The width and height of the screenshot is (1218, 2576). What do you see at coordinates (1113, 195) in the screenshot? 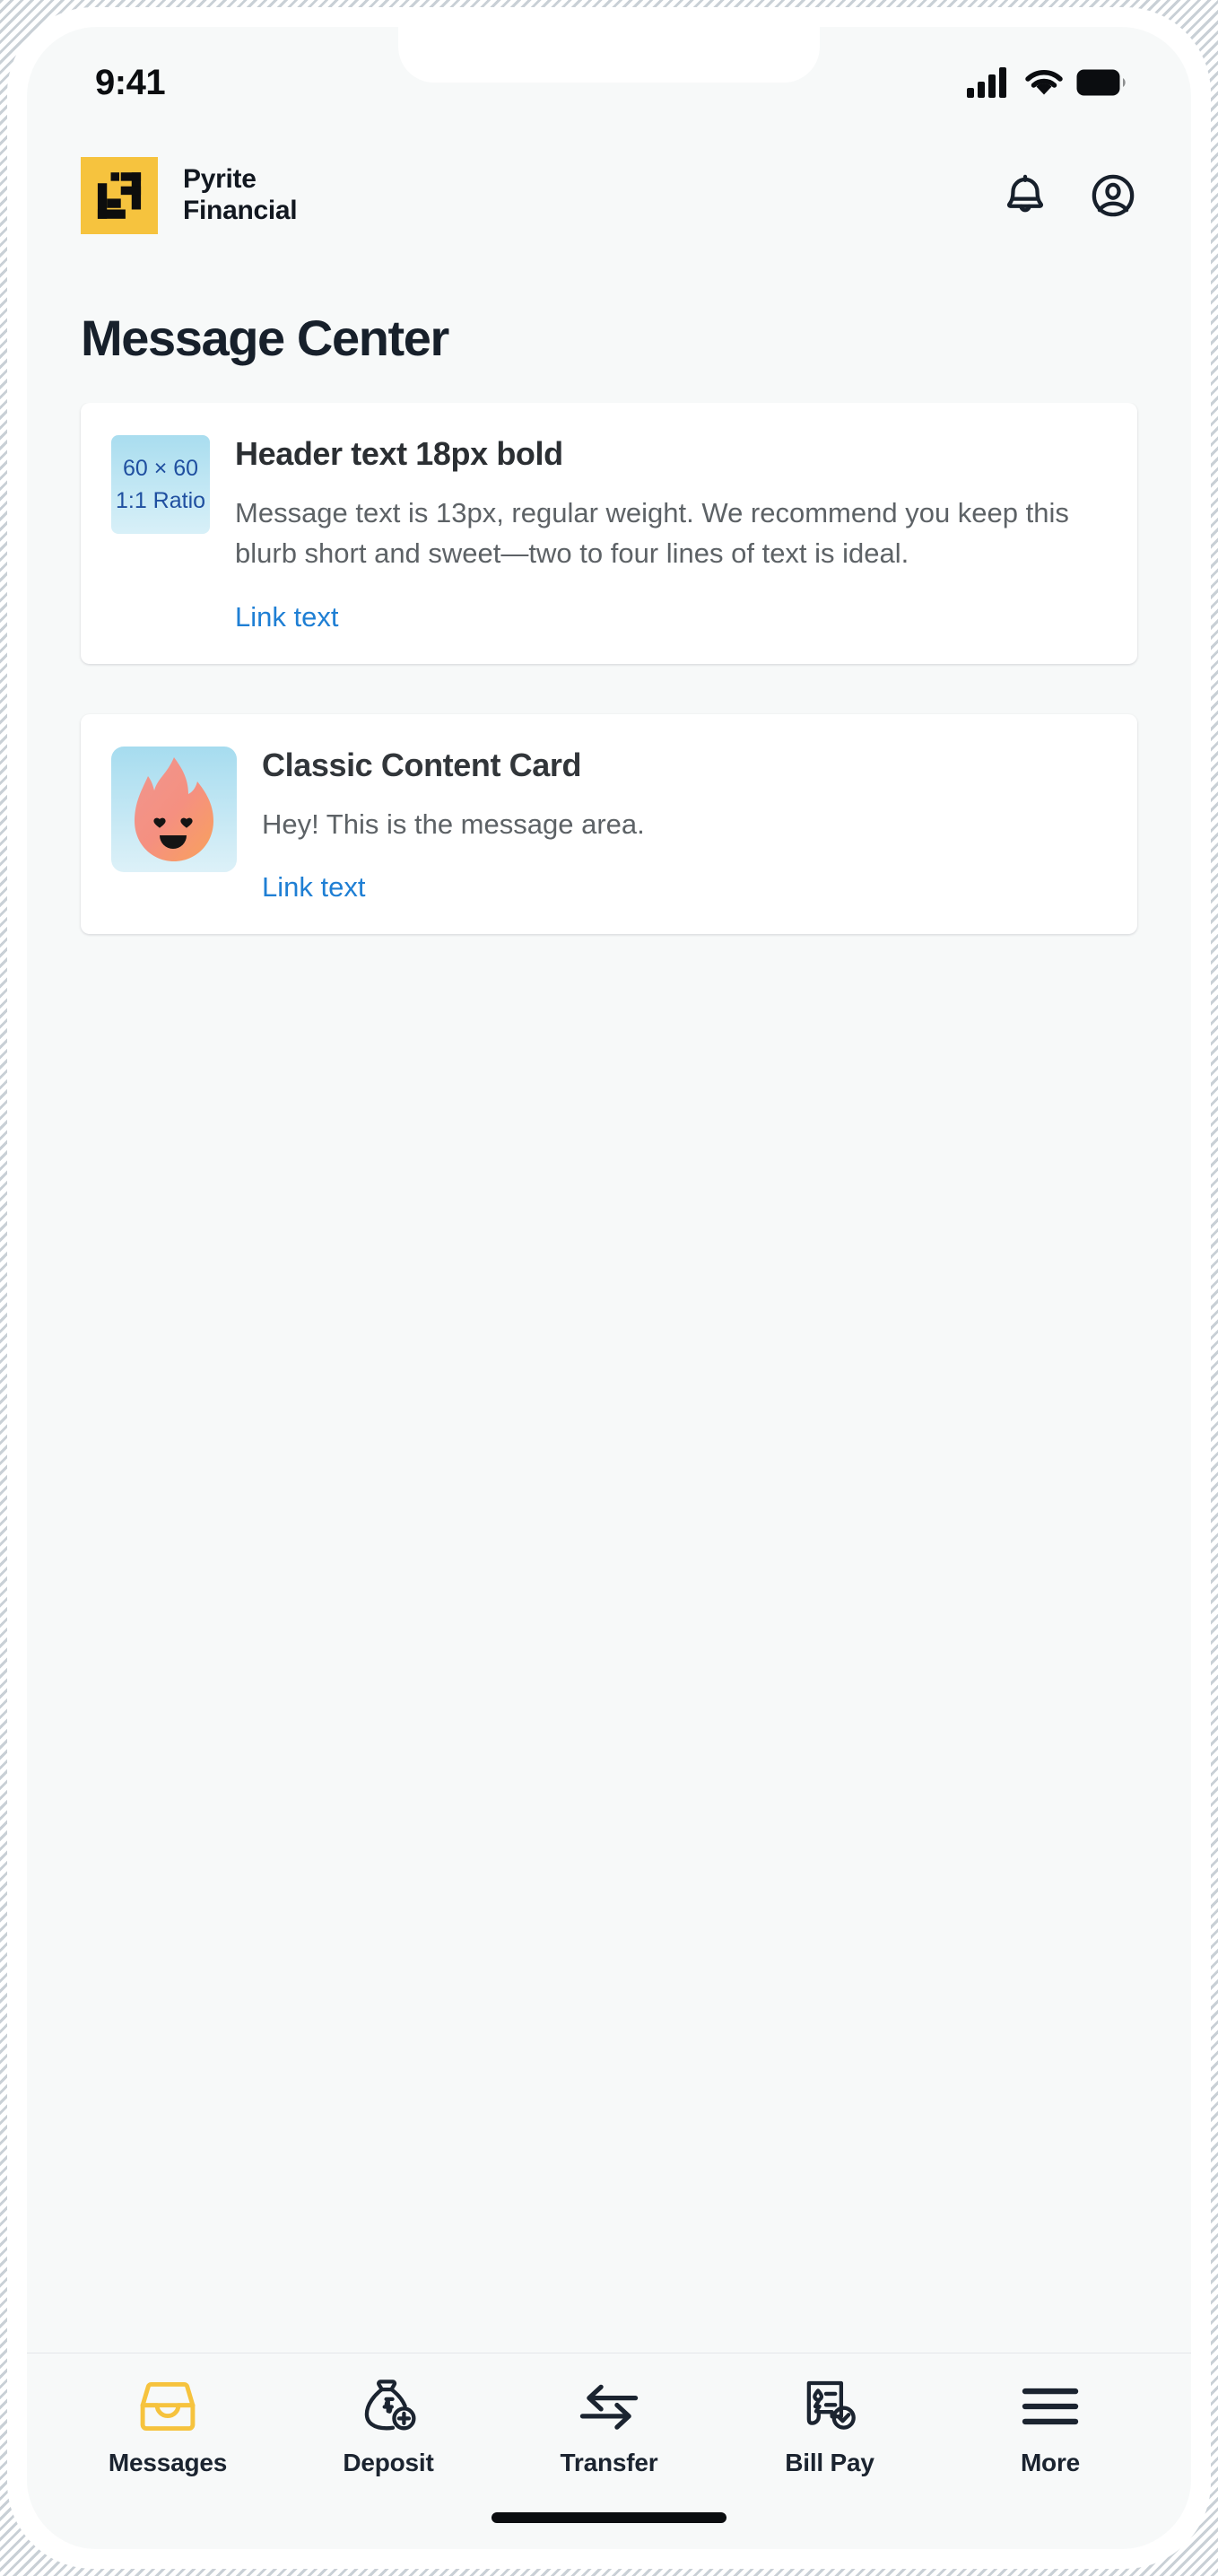
I see `user-circle-icon` at bounding box center [1113, 195].